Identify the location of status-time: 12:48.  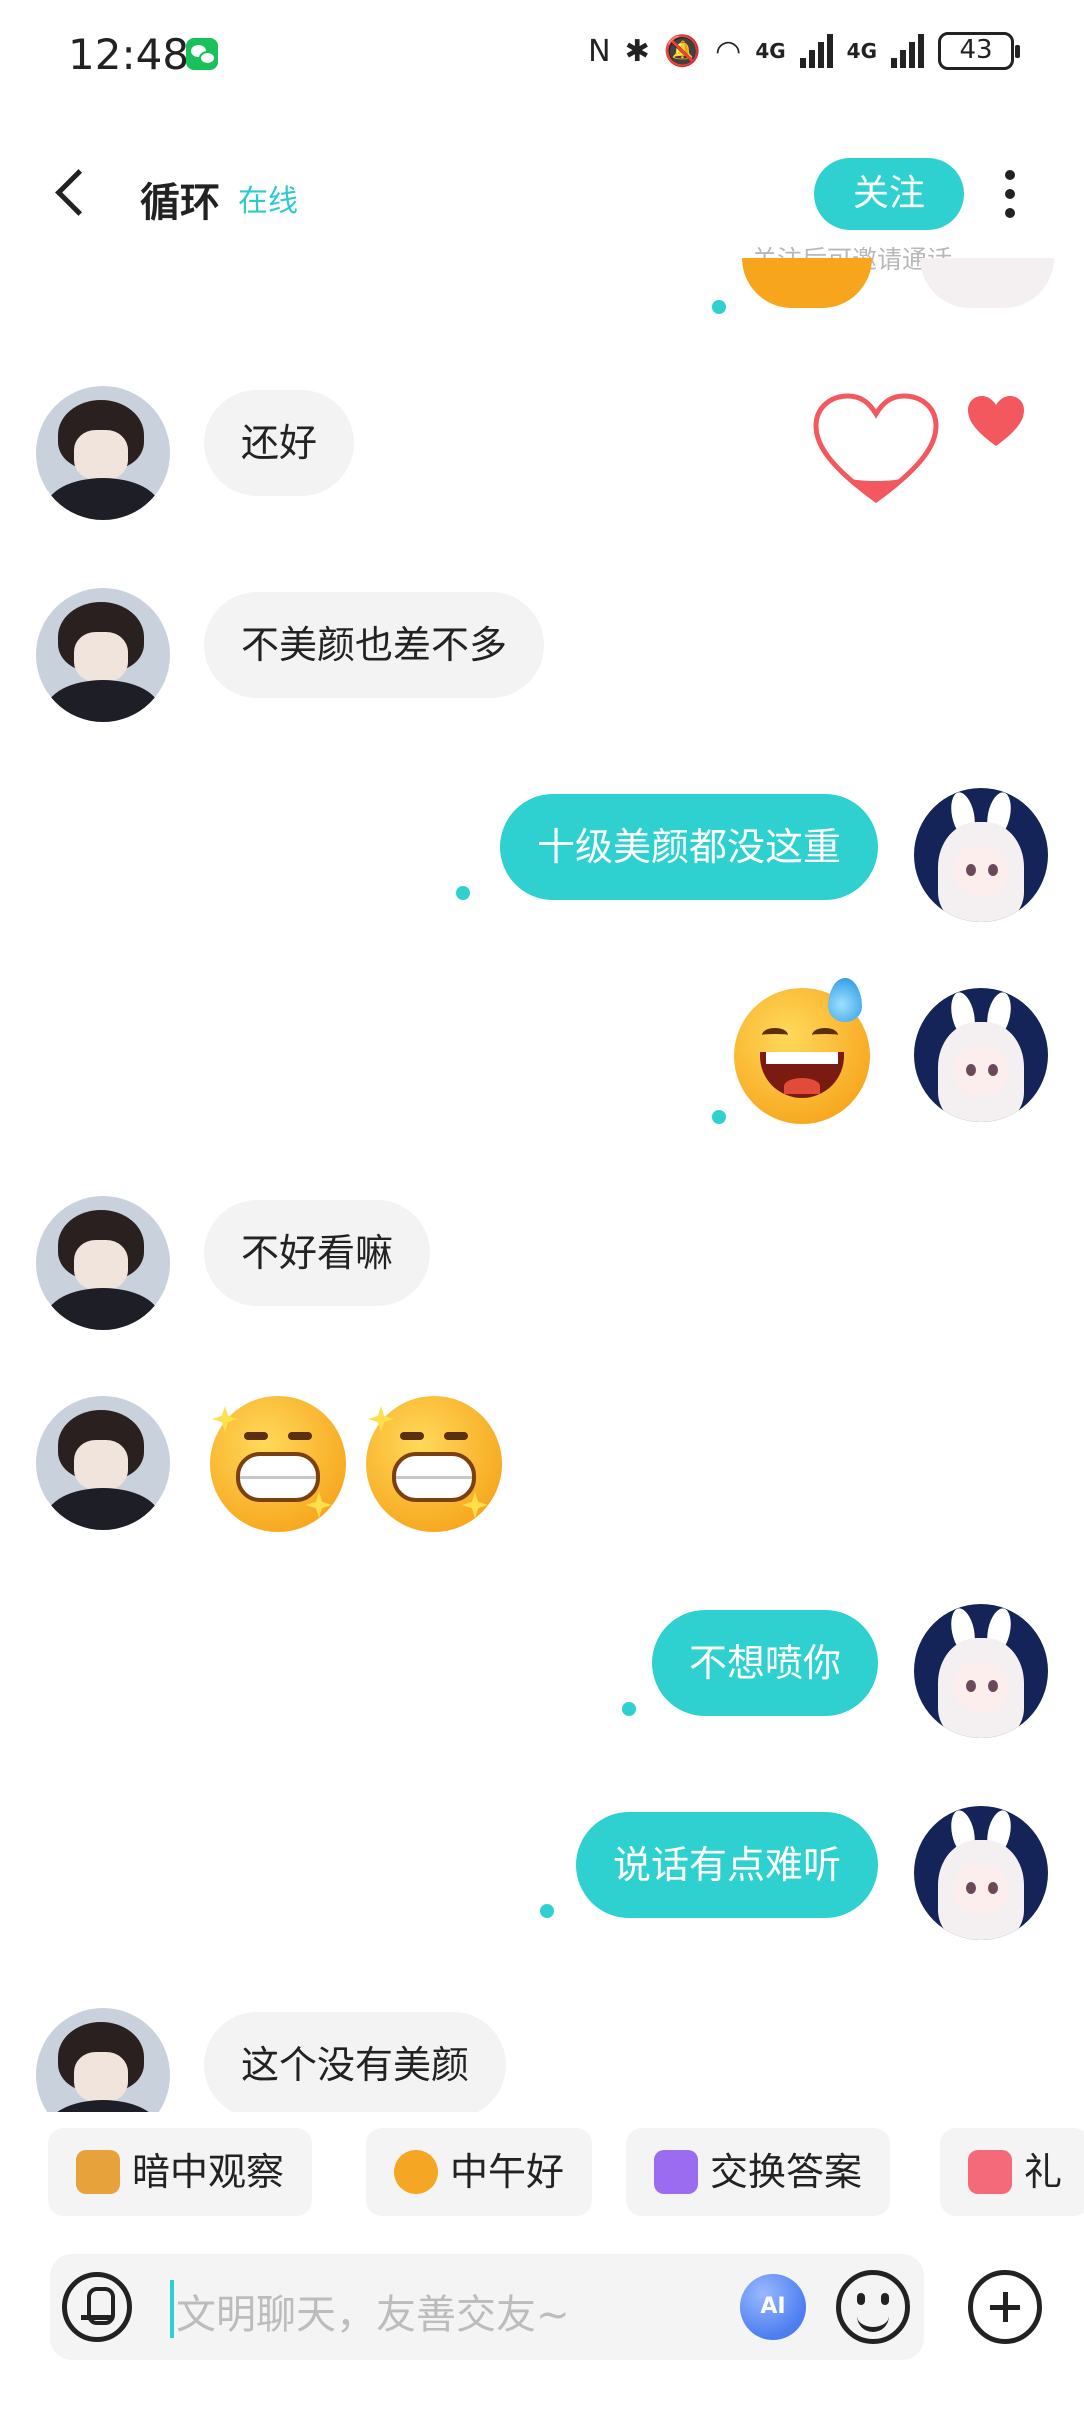
(129, 54).